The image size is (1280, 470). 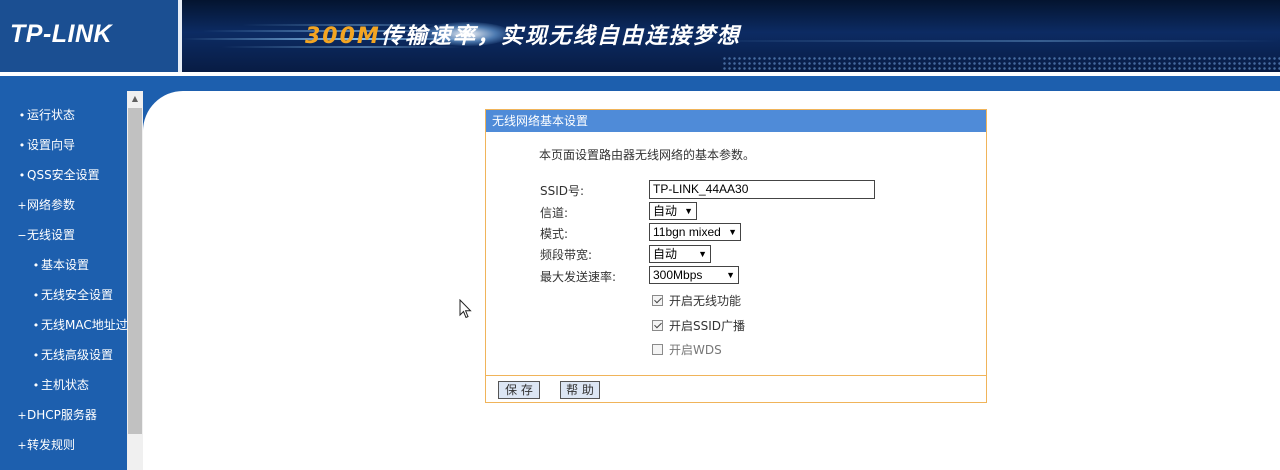 I want to click on mode-value: 11bgn mixed, so click(x=687, y=232).